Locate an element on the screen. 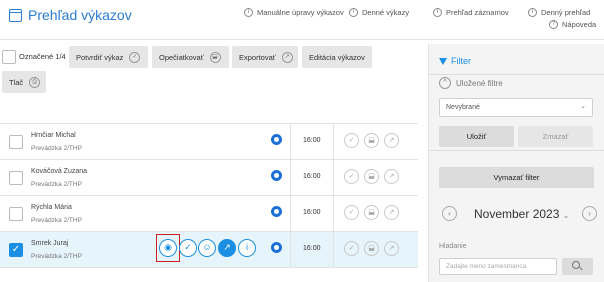 The width and height of the screenshot is (604, 282). employee-name: Hrnčiar Michal is located at coordinates (53, 135).